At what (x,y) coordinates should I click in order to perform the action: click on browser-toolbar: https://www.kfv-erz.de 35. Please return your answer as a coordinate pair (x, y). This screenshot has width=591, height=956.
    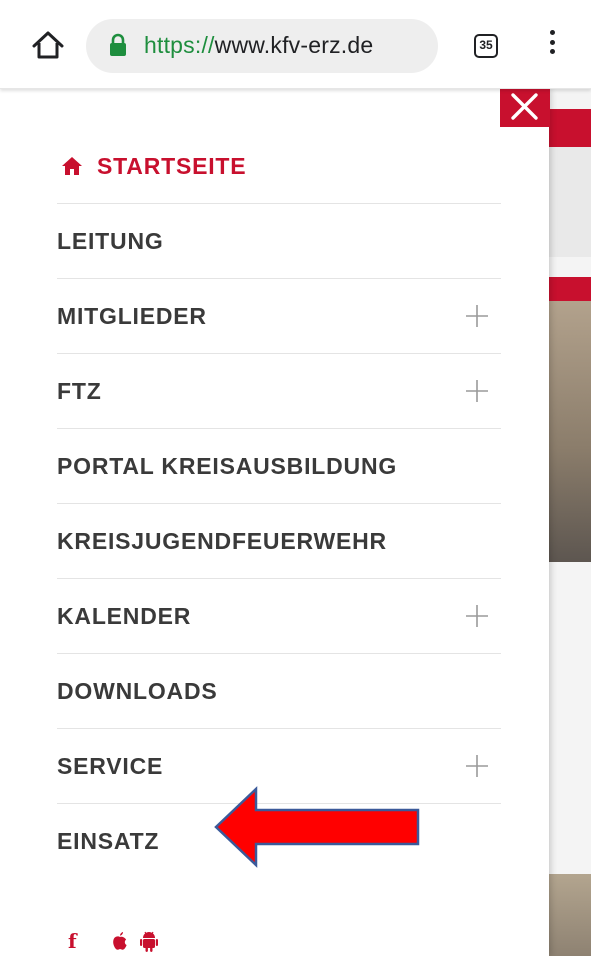
    Looking at the image, I should click on (295, 44).